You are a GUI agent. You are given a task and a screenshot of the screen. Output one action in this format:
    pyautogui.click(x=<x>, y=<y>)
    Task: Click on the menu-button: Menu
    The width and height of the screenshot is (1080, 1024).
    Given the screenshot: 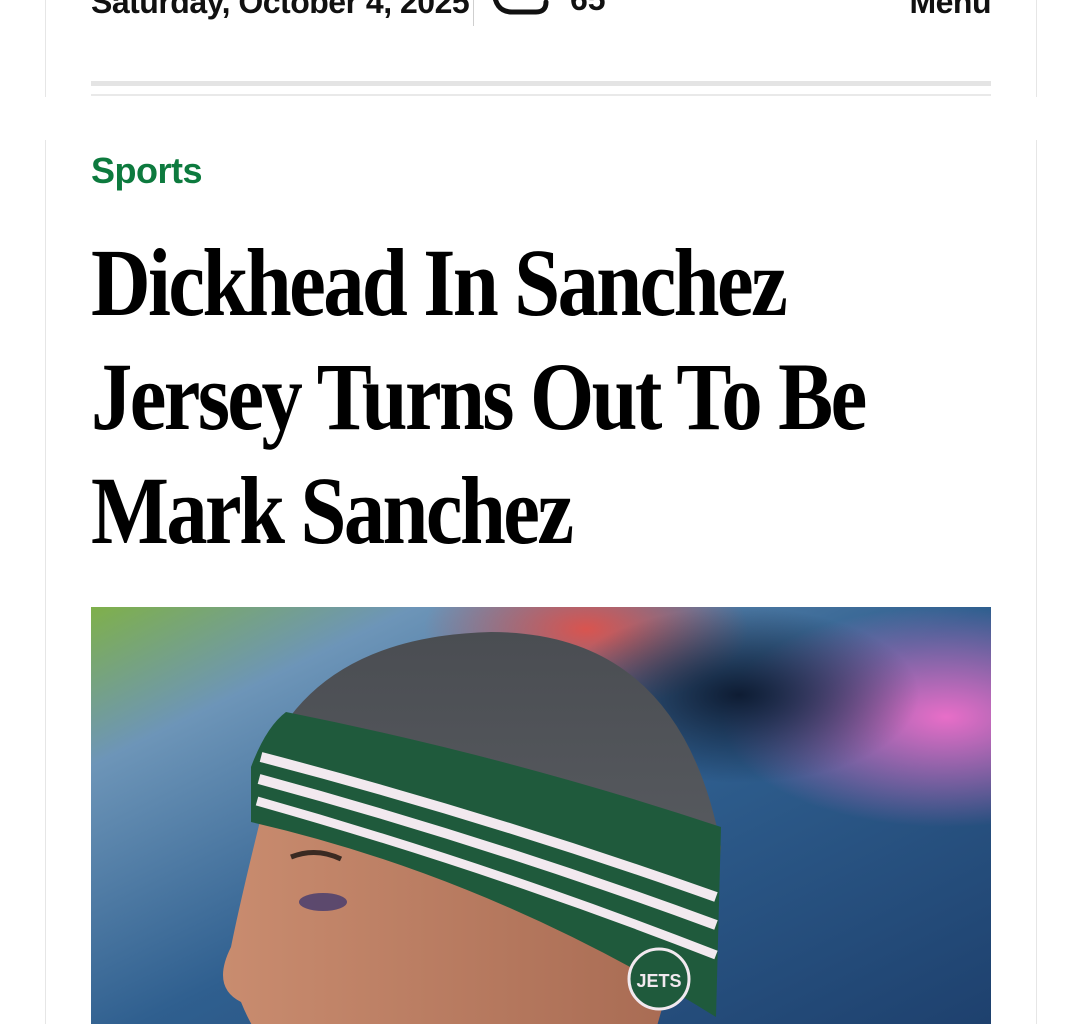 What is the action you would take?
    pyautogui.click(x=950, y=10)
    